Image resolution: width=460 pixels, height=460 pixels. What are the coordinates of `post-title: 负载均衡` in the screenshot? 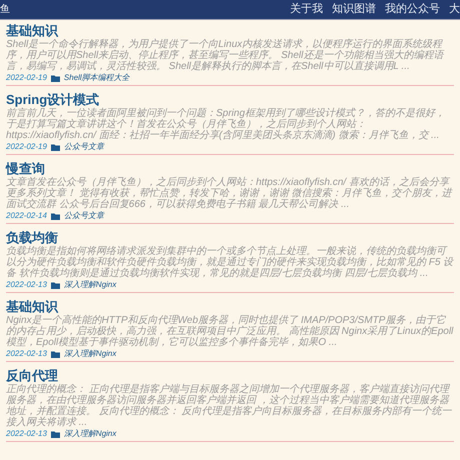 It's located at (32, 237).